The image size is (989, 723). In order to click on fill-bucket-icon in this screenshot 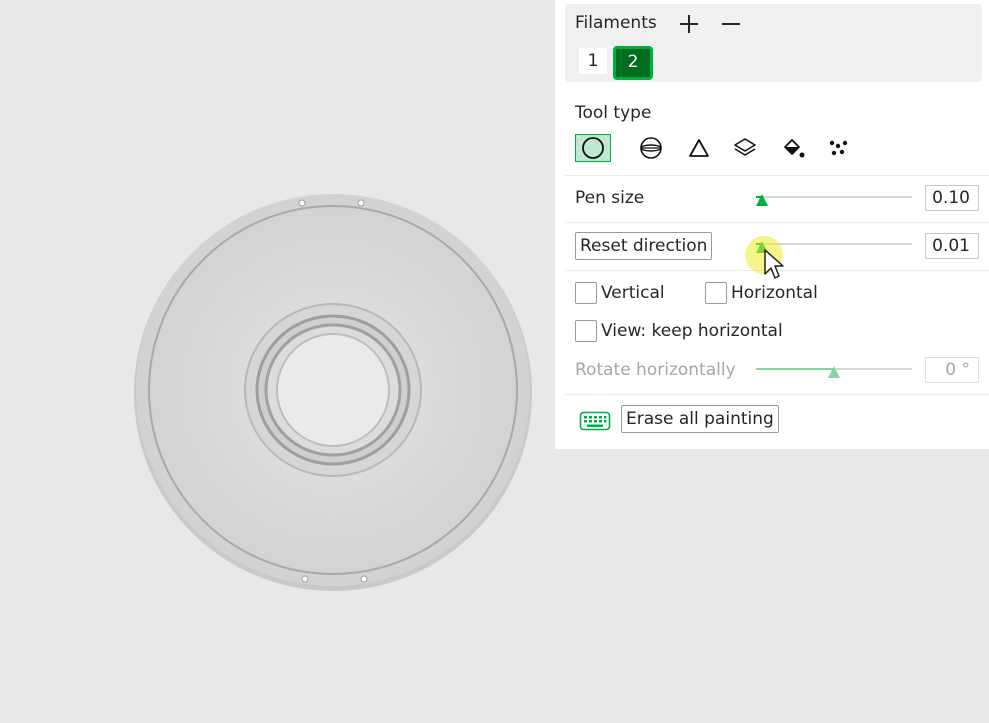, I will do `click(793, 148)`.